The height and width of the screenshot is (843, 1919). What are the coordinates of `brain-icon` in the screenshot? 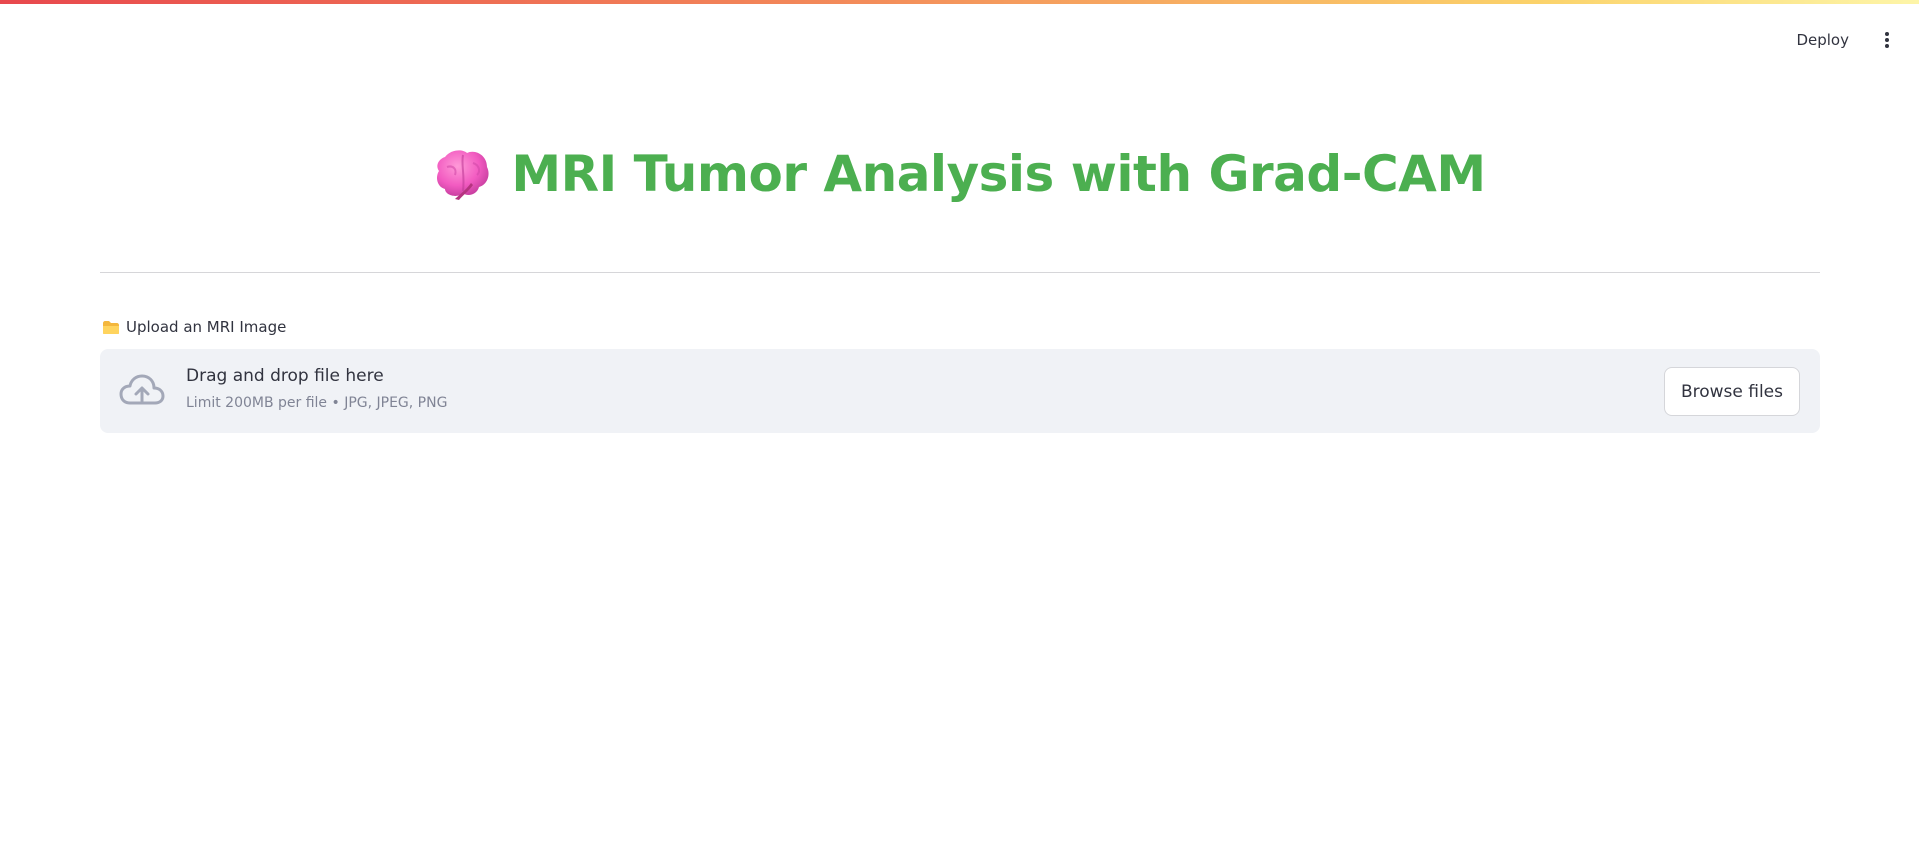 It's located at (463, 175).